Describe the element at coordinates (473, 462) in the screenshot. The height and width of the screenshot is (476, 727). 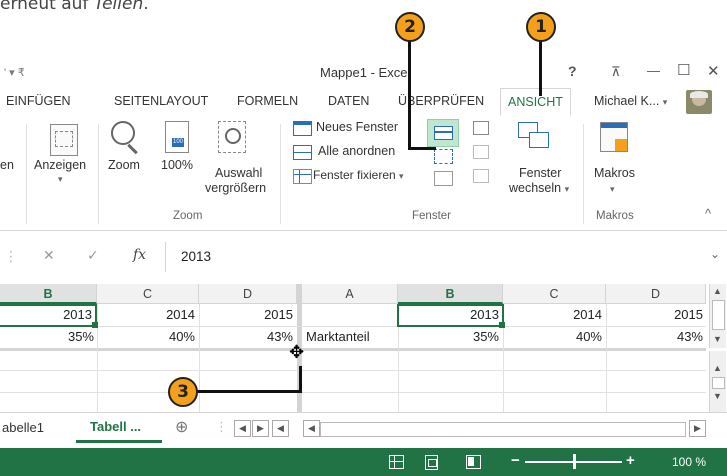
I see `page-break-icon` at that location.